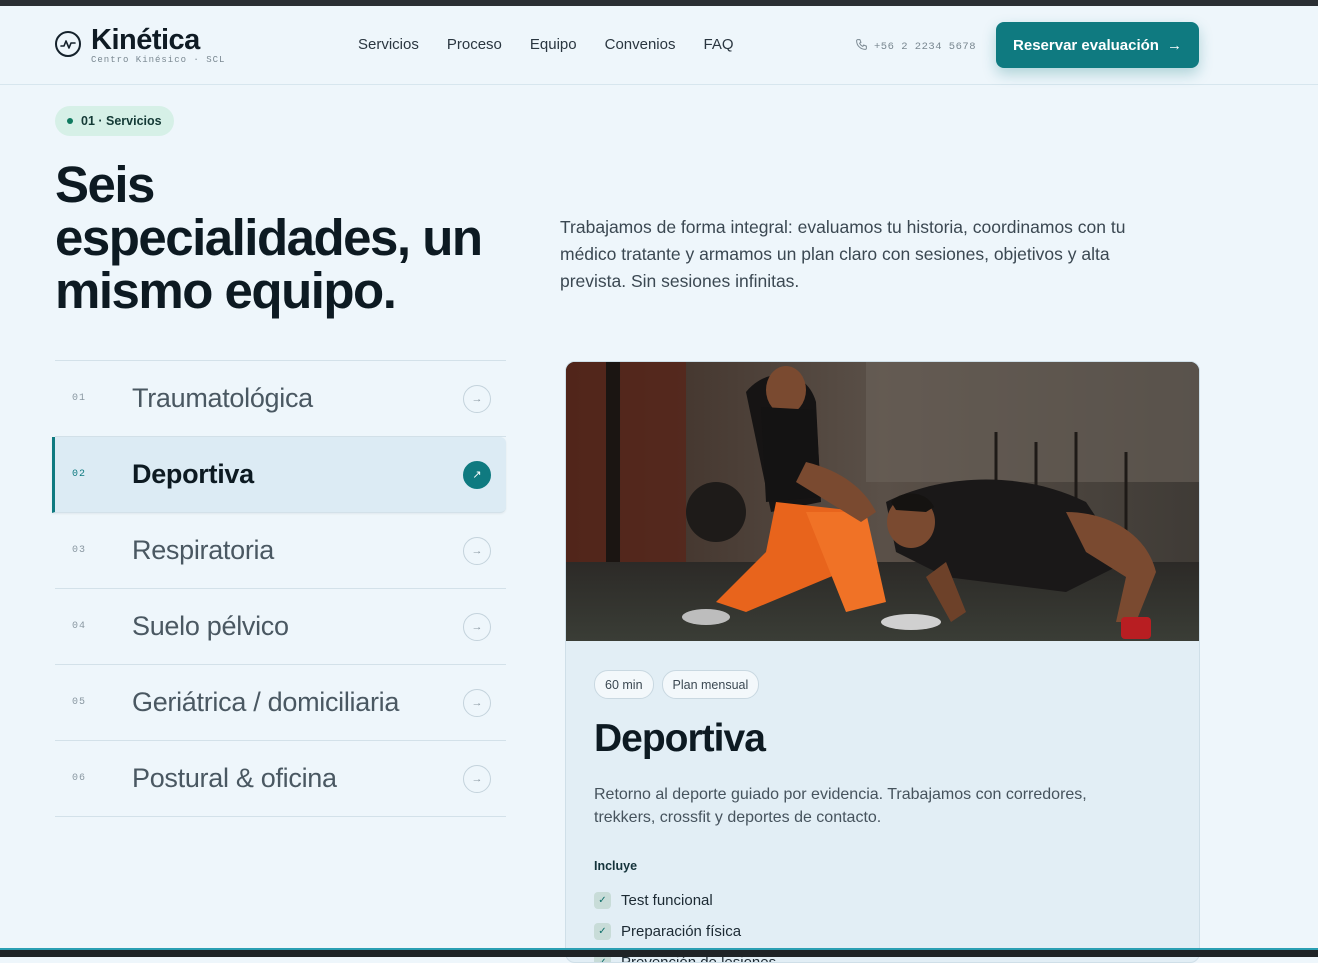 The image size is (1318, 963). What do you see at coordinates (269, 237) in the screenshot?
I see `section-title: Seis especialidades, un mismo equipo.` at bounding box center [269, 237].